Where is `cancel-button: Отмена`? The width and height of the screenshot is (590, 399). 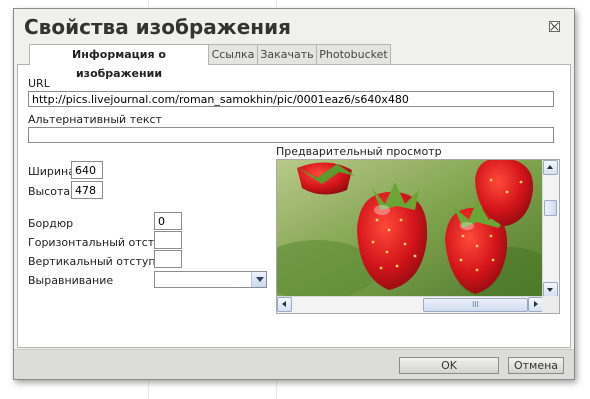
cancel-button: Отмена is located at coordinates (536, 365).